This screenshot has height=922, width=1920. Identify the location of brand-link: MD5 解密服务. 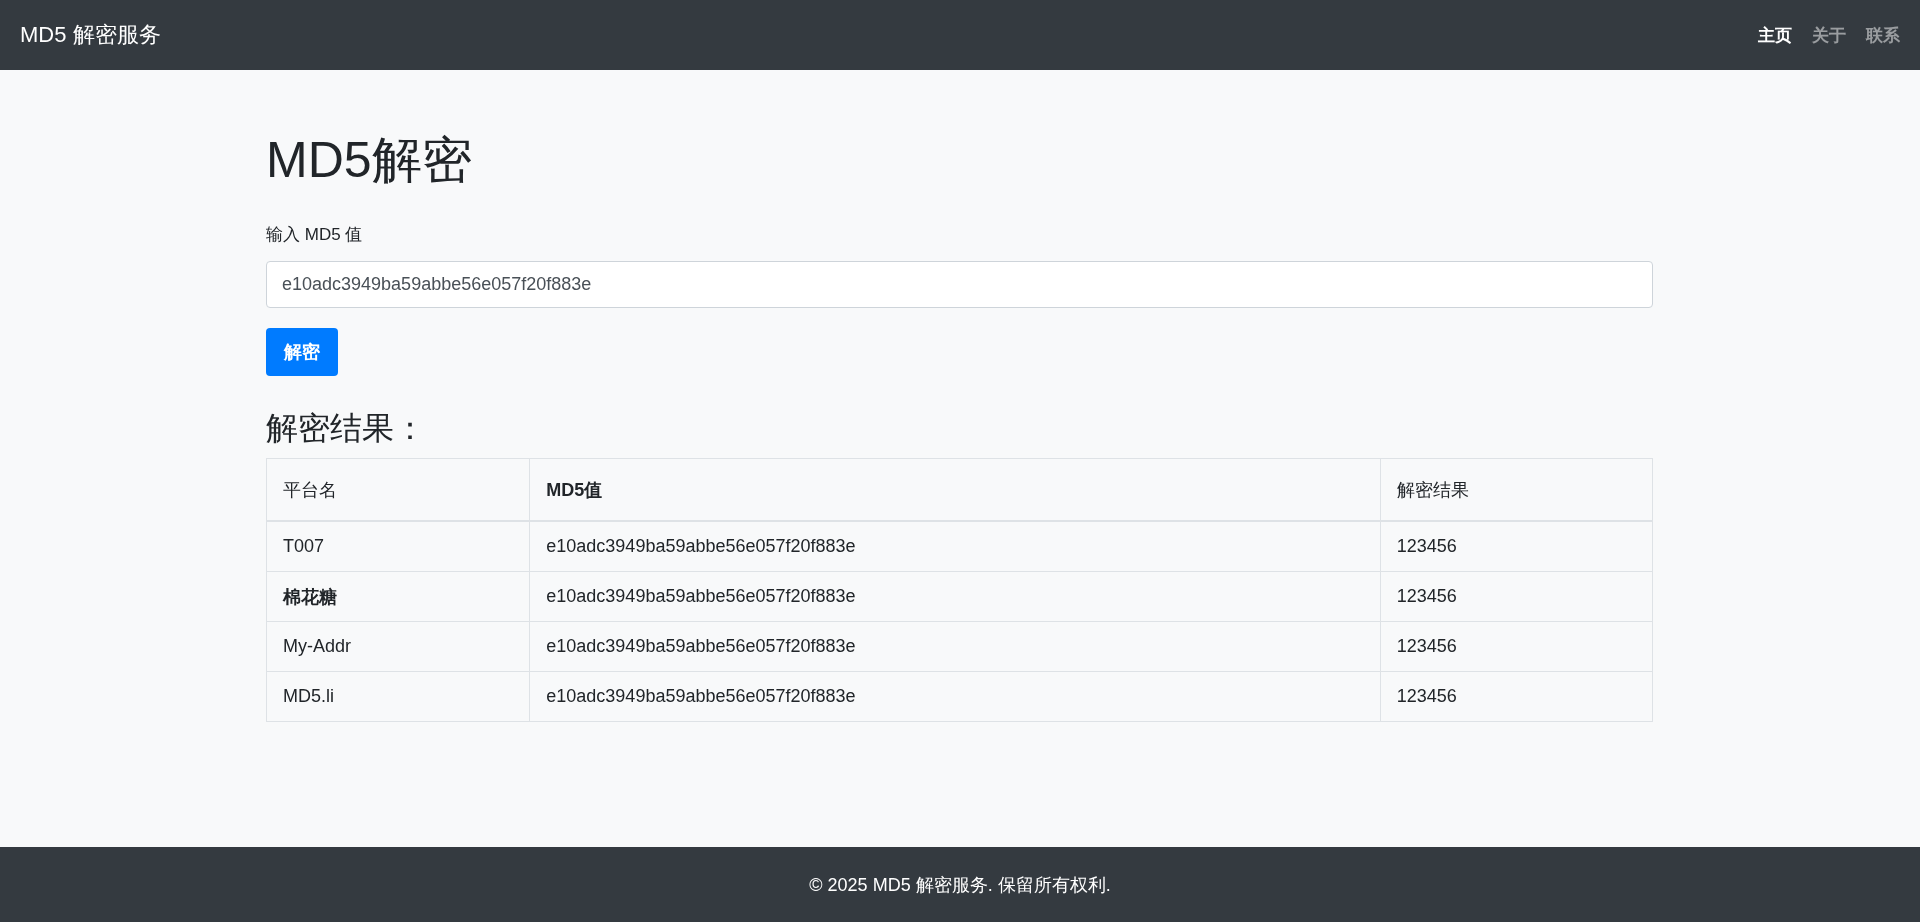
(90, 35).